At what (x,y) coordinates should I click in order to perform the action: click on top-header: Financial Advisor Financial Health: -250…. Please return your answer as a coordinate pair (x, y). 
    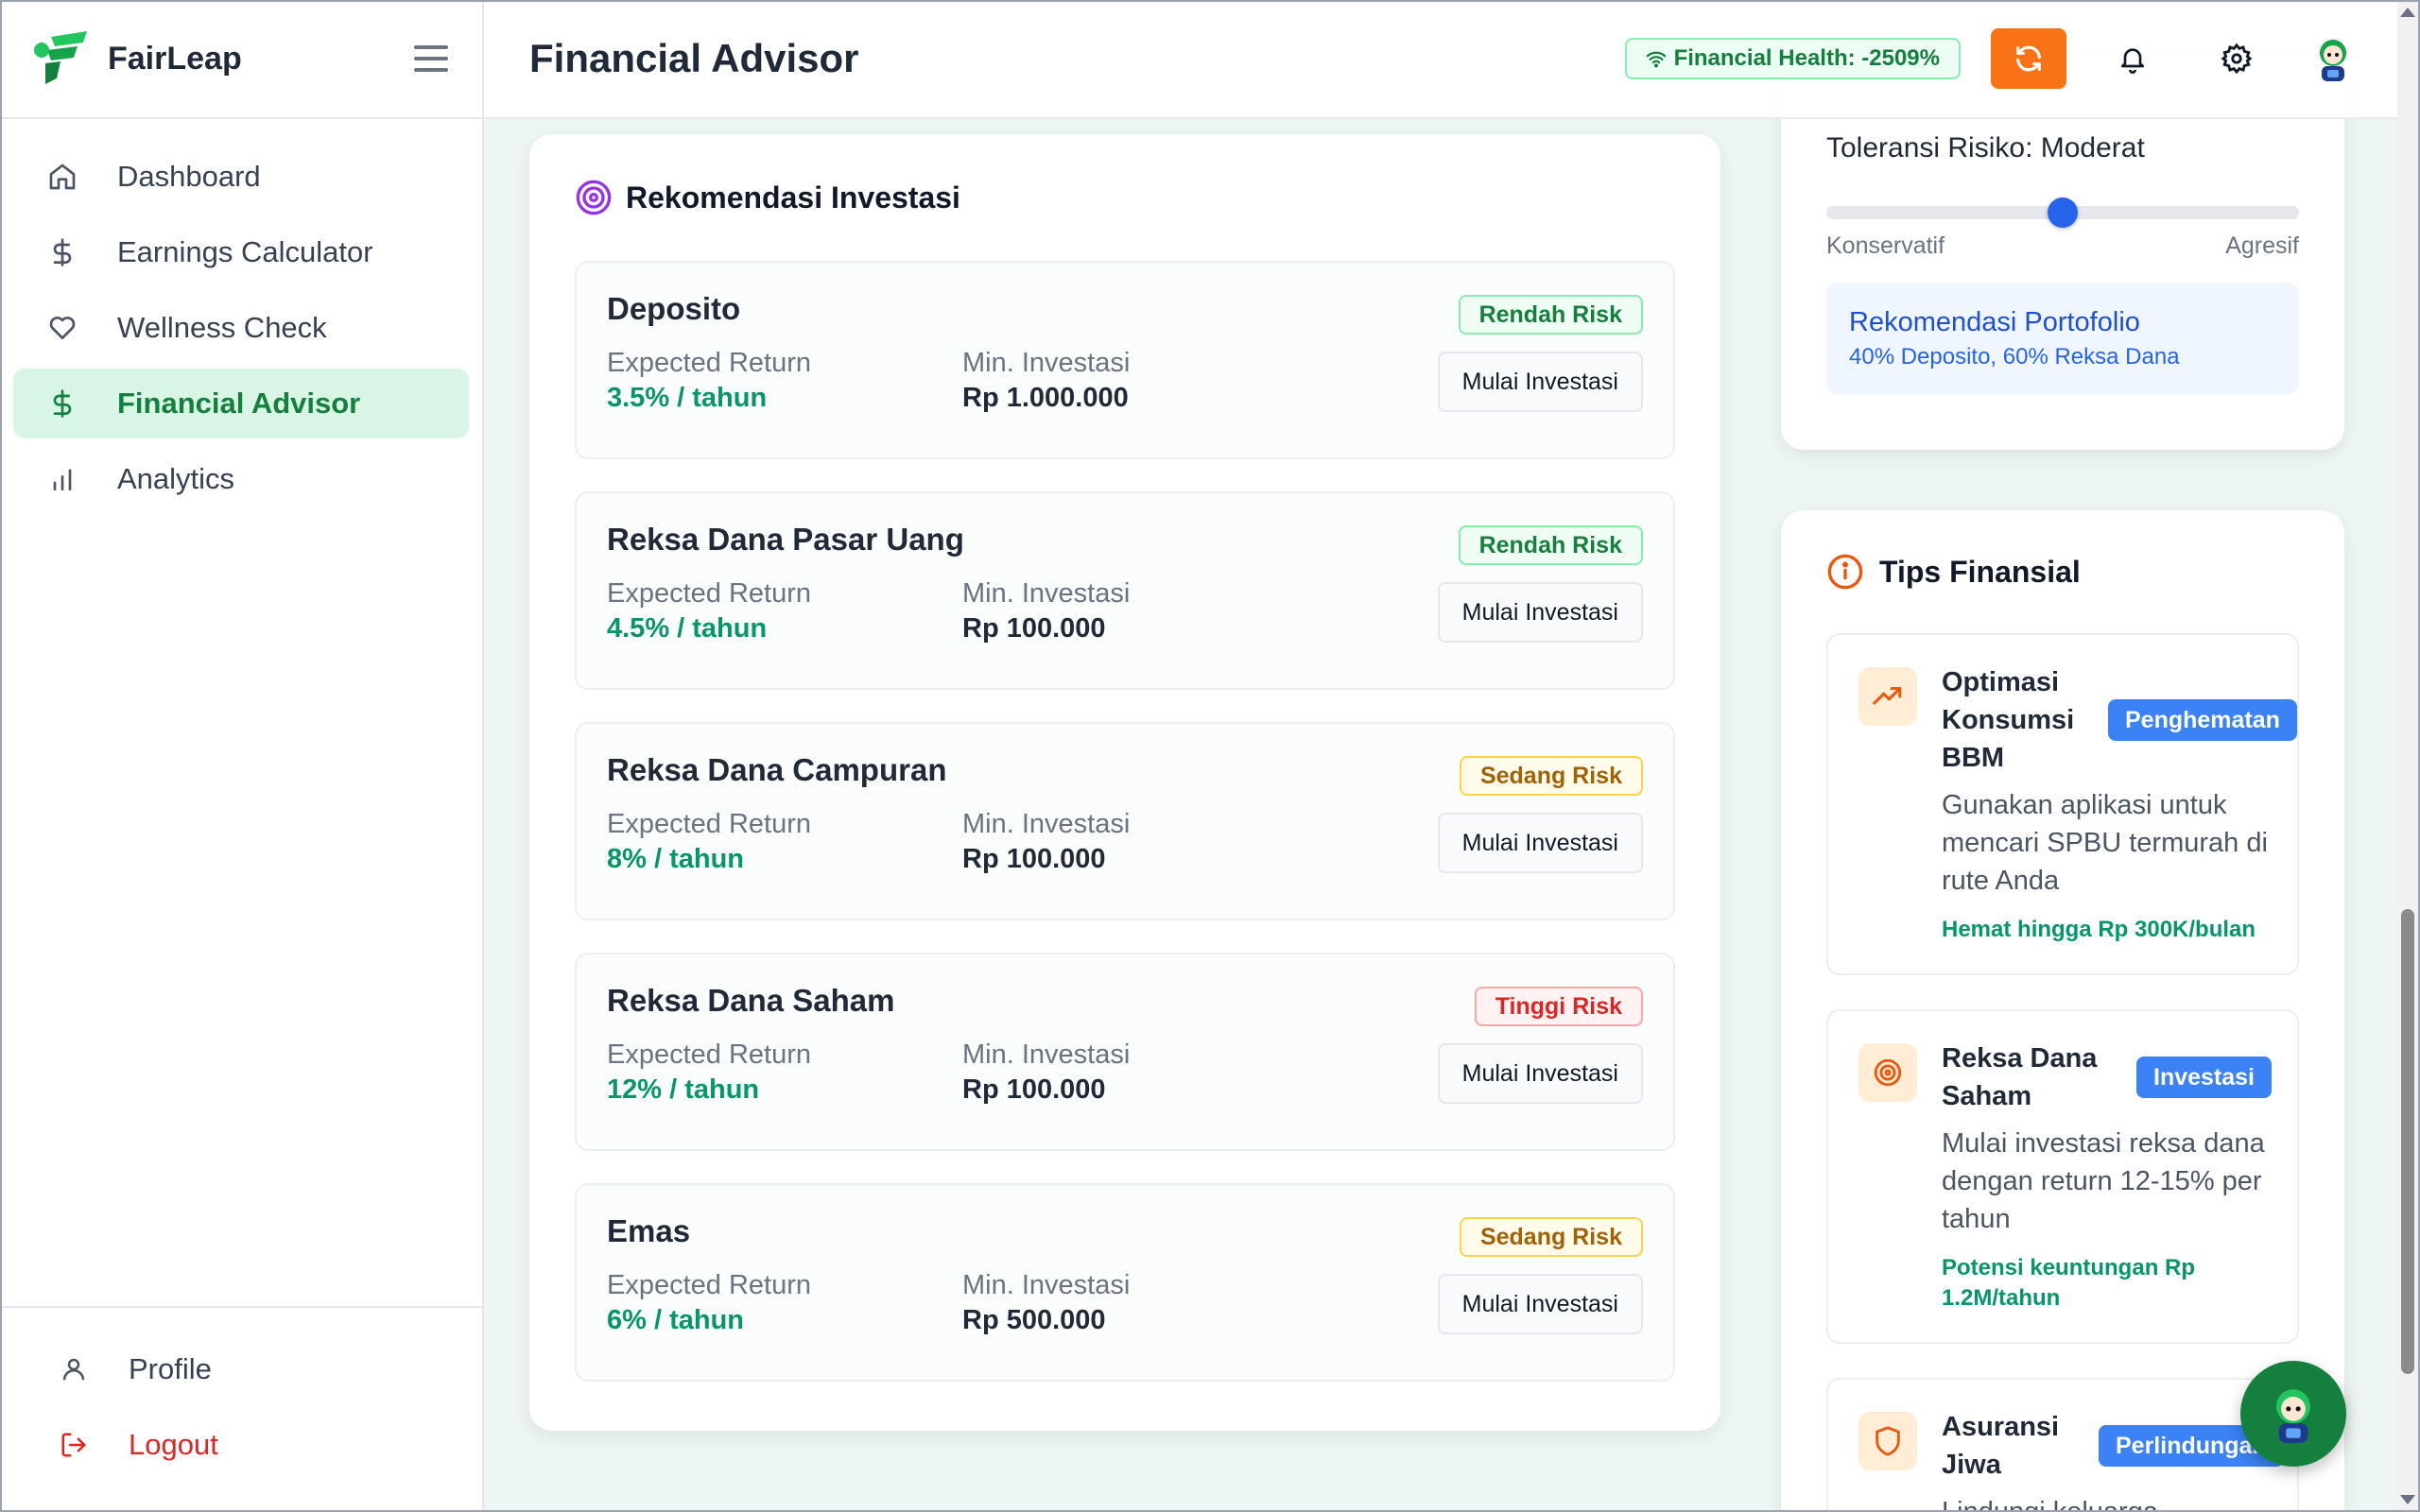
    Looking at the image, I should click on (1452, 59).